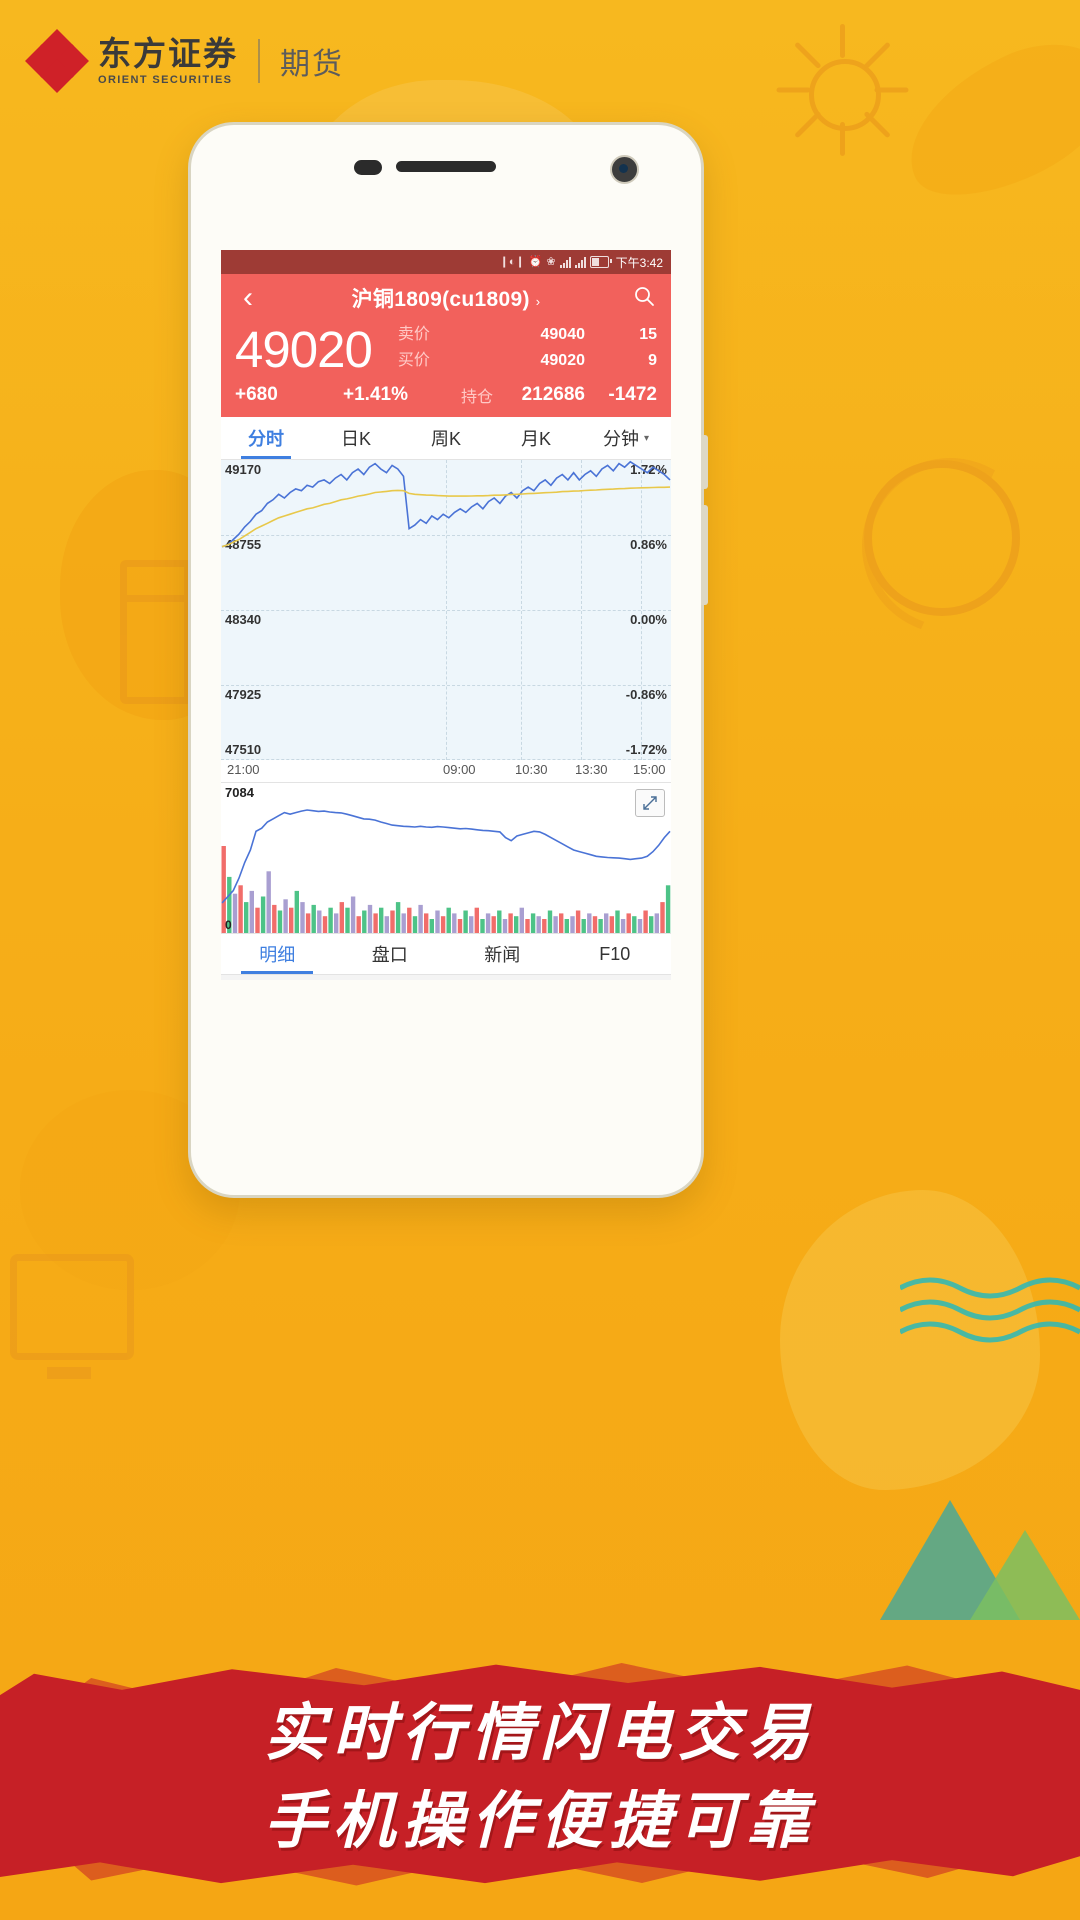  I want to click on quote-navbar: ‹ 沪铜1809(cu1809) ›, so click(446, 298).